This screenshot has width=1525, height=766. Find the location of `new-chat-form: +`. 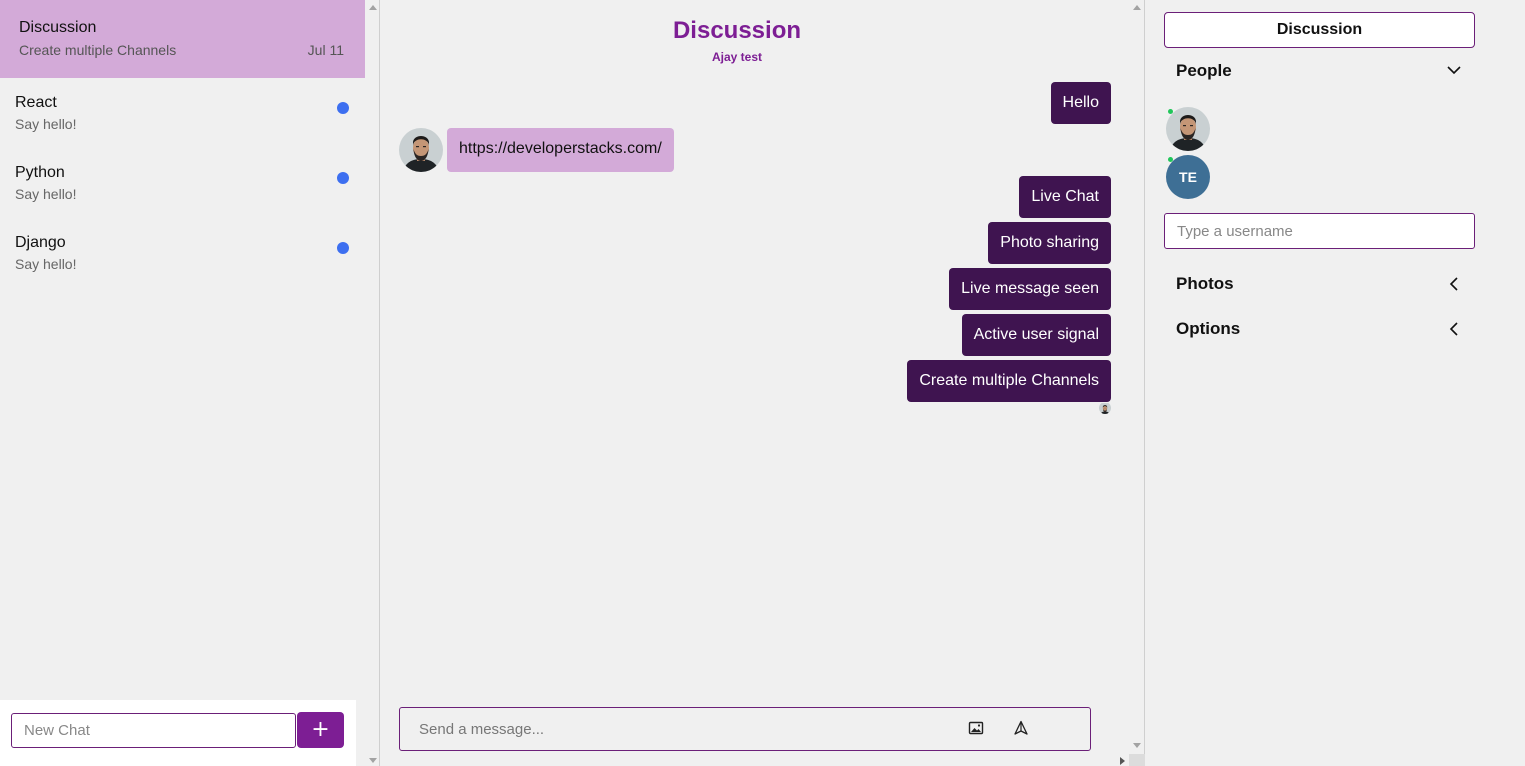

new-chat-form: + is located at coordinates (178, 733).